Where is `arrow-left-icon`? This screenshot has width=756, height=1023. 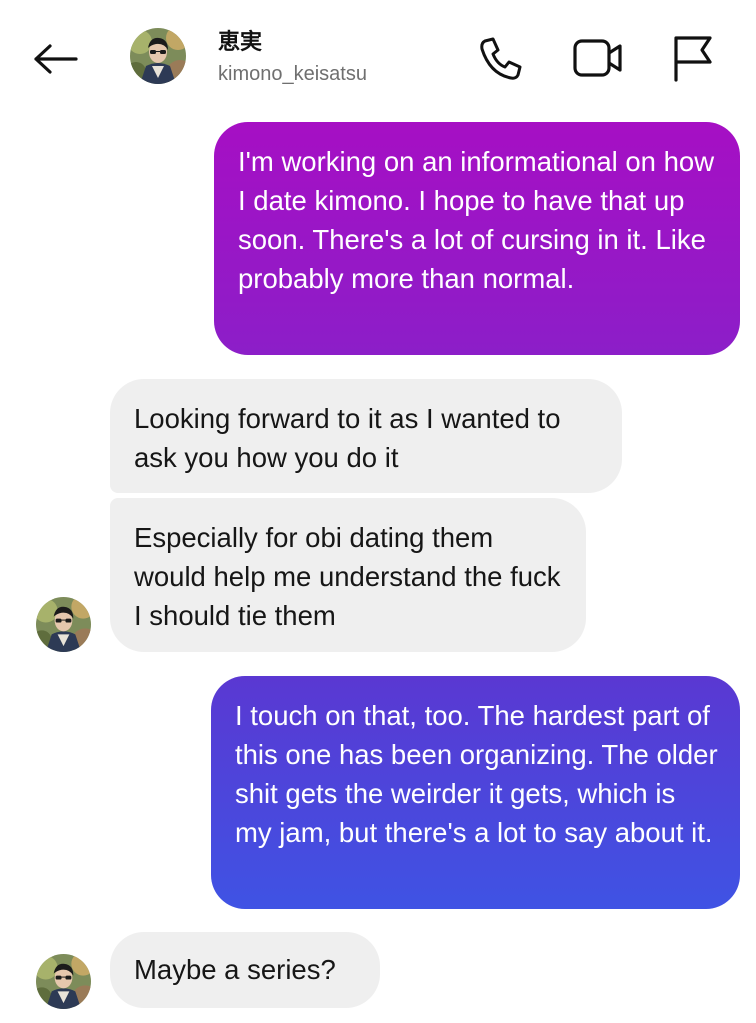
arrow-left-icon is located at coordinates (56, 59).